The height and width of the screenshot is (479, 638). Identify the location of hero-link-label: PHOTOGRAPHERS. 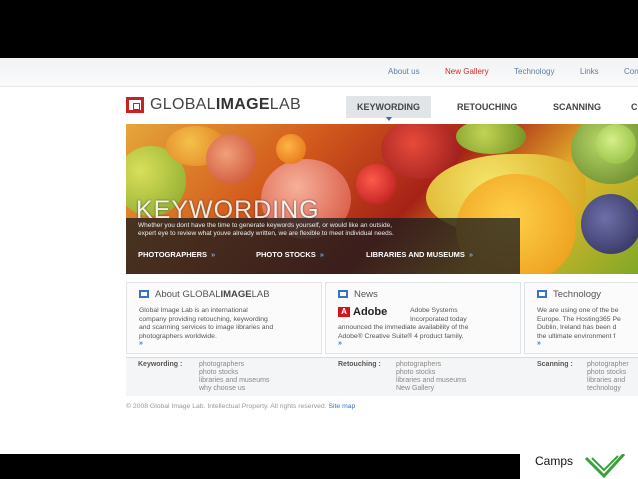
(173, 254).